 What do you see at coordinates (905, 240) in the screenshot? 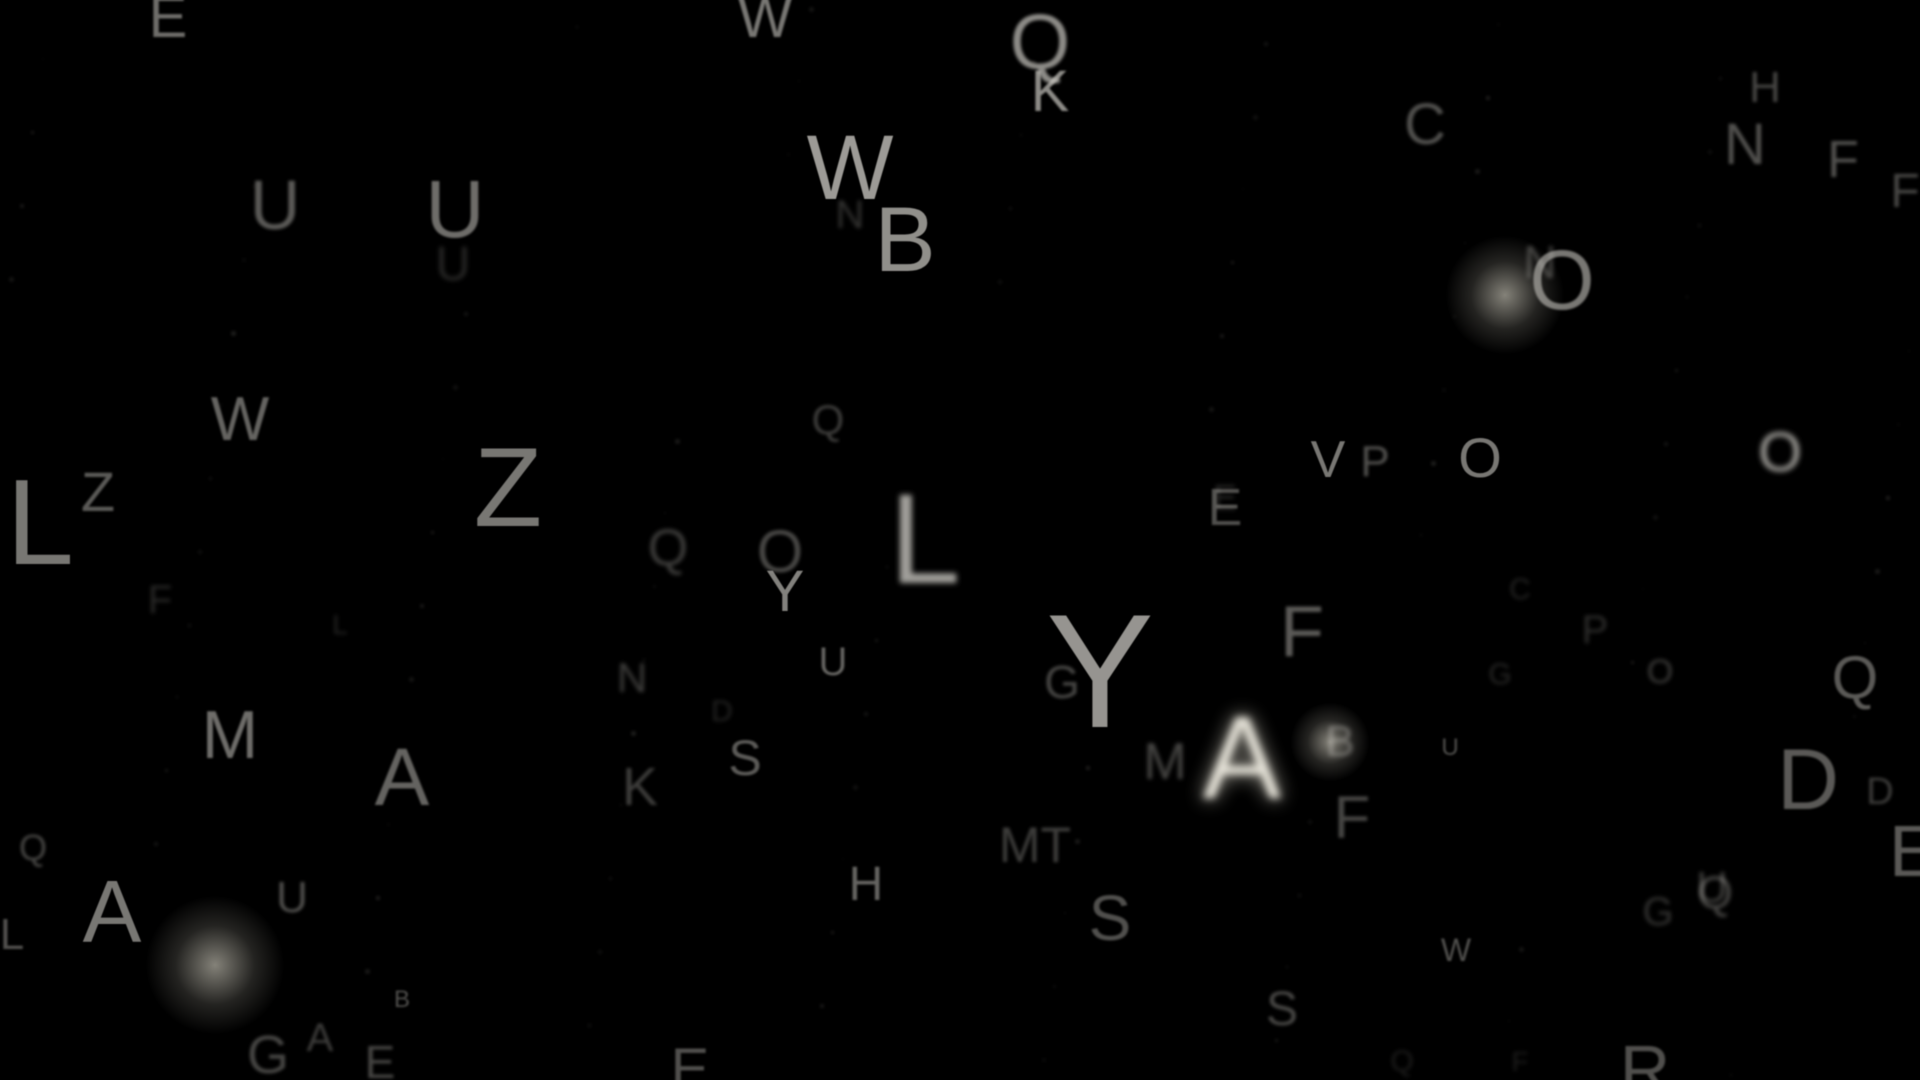
I see `floating-letter: B` at bounding box center [905, 240].